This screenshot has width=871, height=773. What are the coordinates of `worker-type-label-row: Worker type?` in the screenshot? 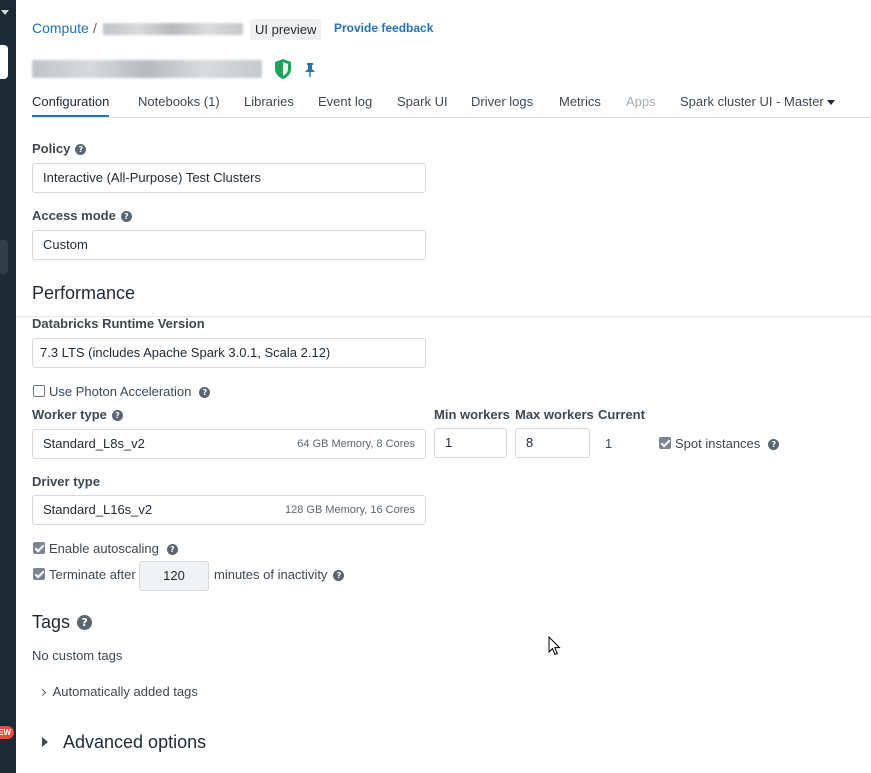 It's located at (77, 414).